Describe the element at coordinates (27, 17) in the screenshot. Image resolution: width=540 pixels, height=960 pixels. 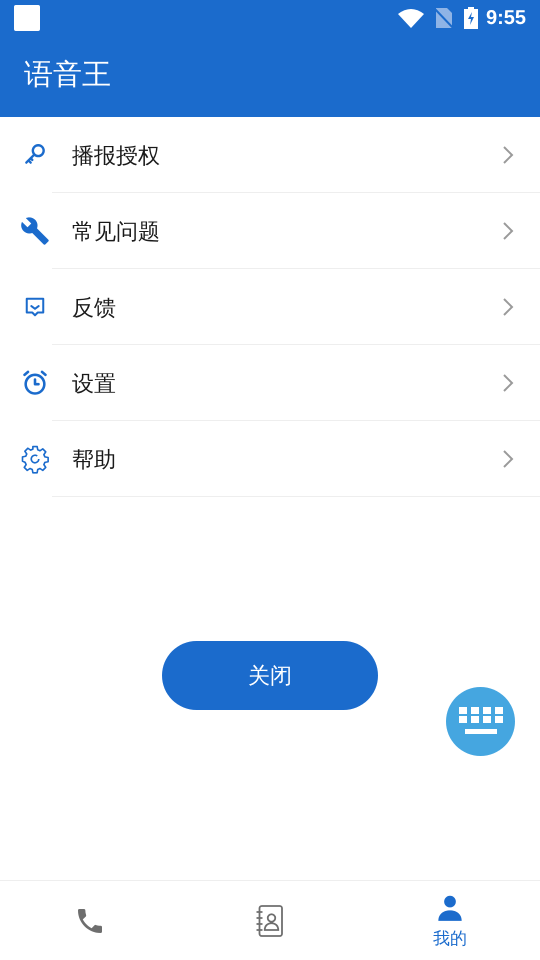
I see `notification-icon` at that location.